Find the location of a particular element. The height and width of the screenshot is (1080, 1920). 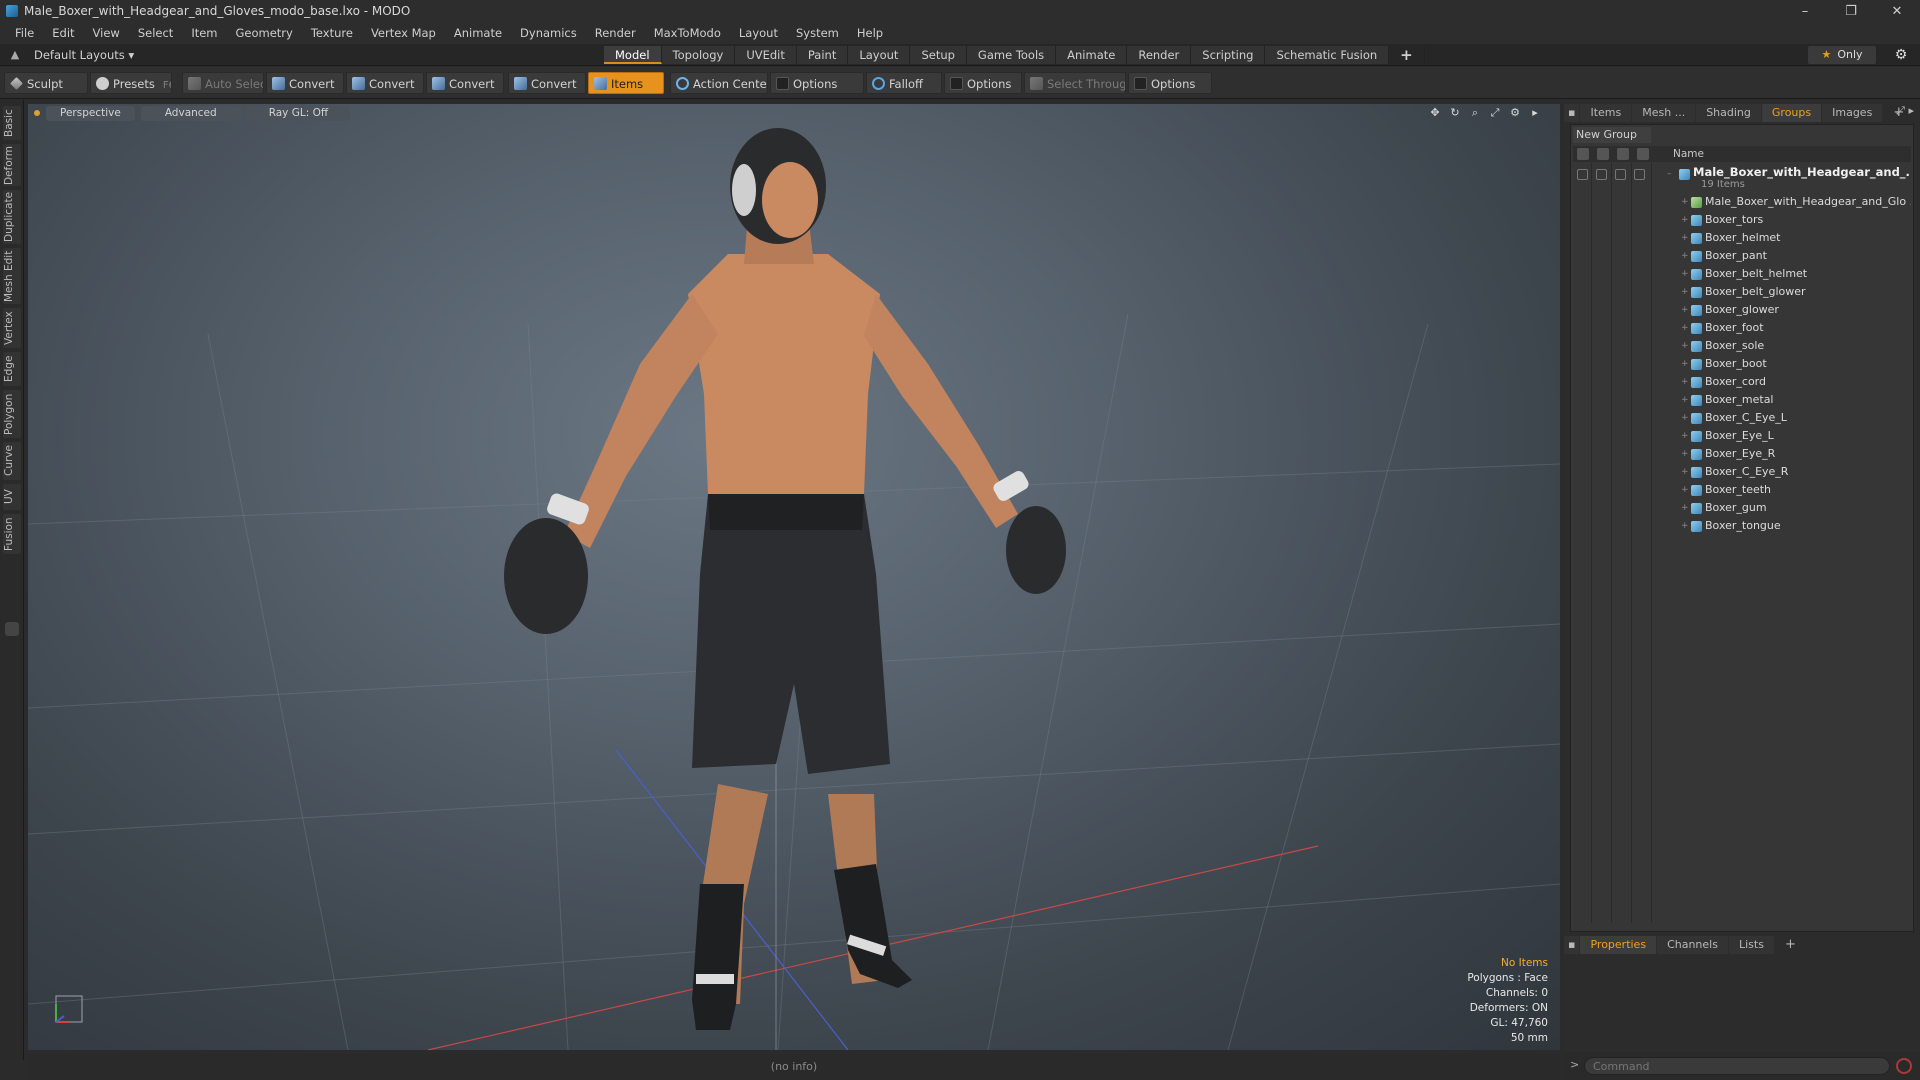

menu-item: Item is located at coordinates (204, 33).